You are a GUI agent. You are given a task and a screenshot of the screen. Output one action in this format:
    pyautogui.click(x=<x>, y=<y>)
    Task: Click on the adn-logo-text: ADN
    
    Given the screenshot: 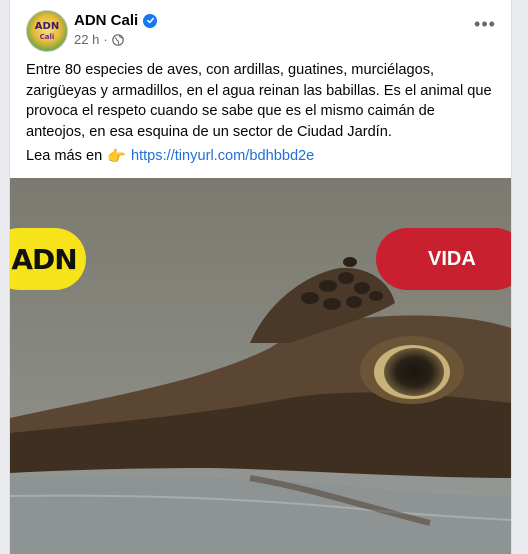 What is the action you would take?
    pyautogui.click(x=44, y=259)
    